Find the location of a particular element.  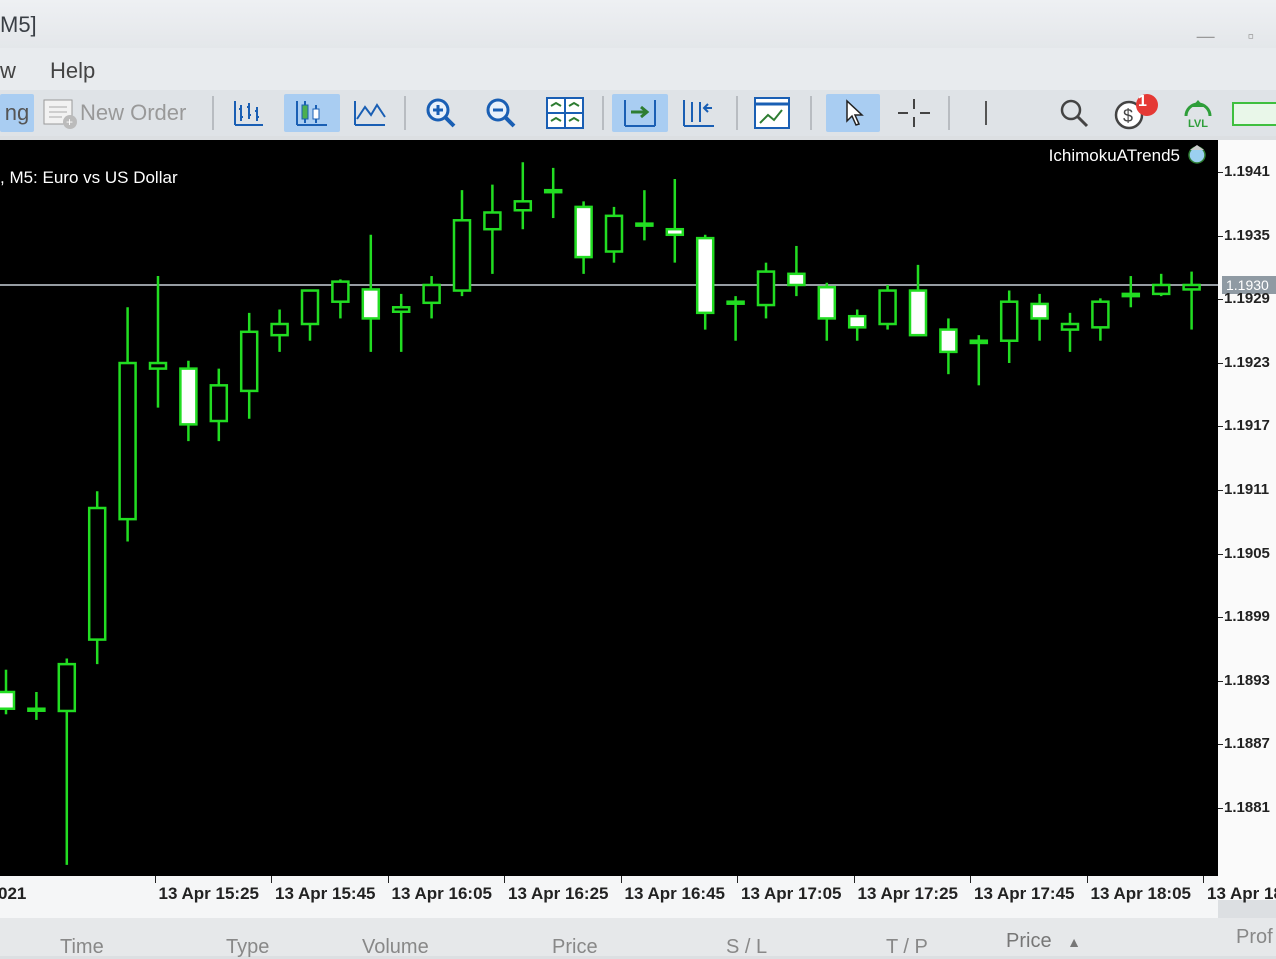

signals-button: $ 1 is located at coordinates (1136, 112).